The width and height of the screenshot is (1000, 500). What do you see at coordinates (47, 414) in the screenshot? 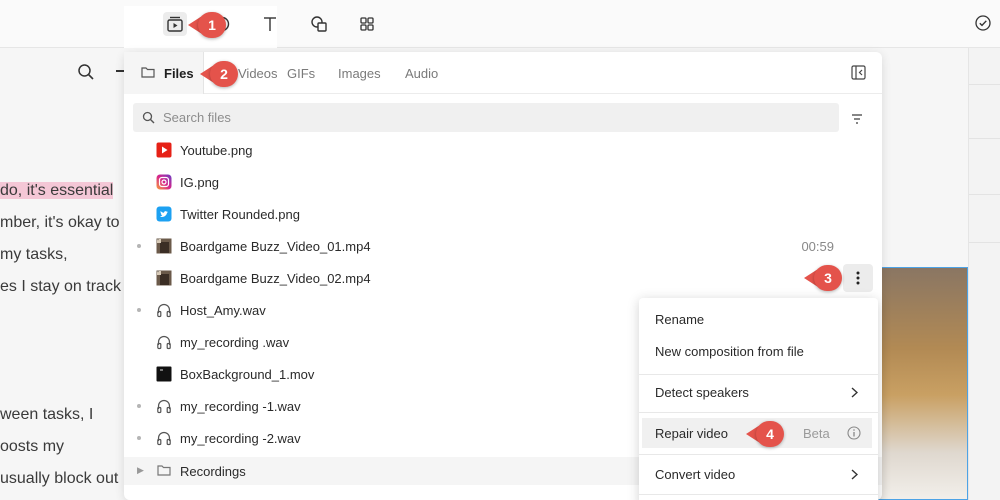
I see `transcript-line: ween tasks, I` at bounding box center [47, 414].